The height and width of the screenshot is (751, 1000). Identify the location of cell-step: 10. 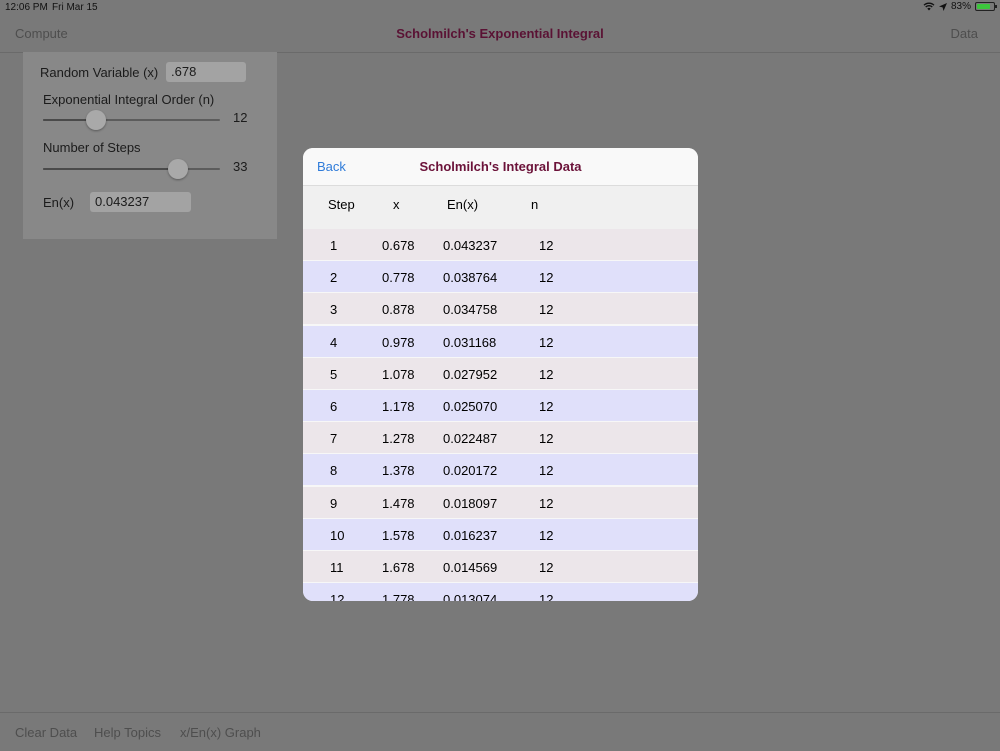
(337, 535).